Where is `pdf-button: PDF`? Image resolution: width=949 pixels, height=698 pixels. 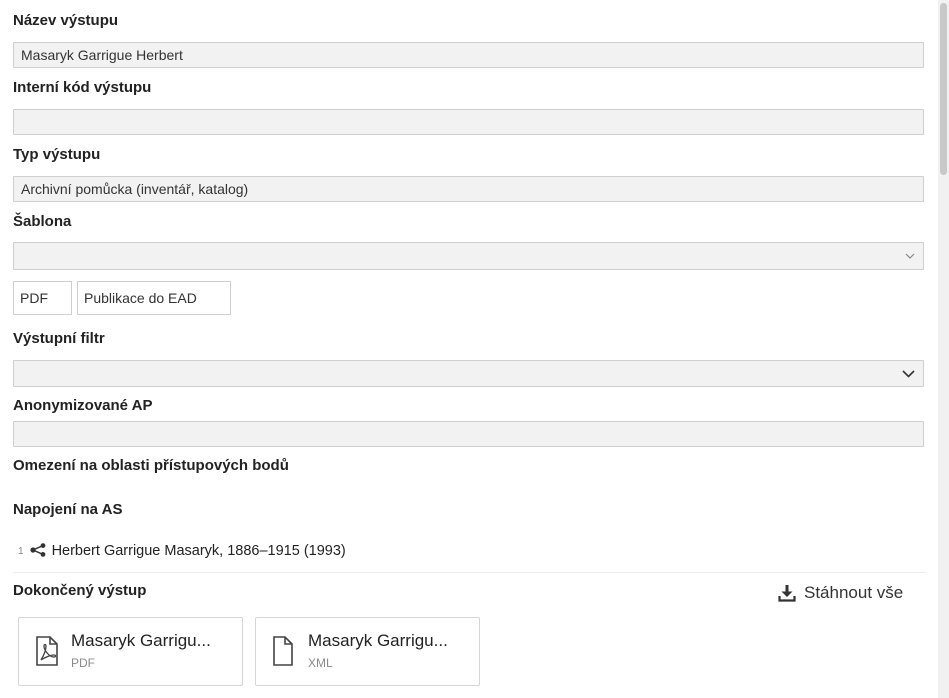 pdf-button: PDF is located at coordinates (42, 298).